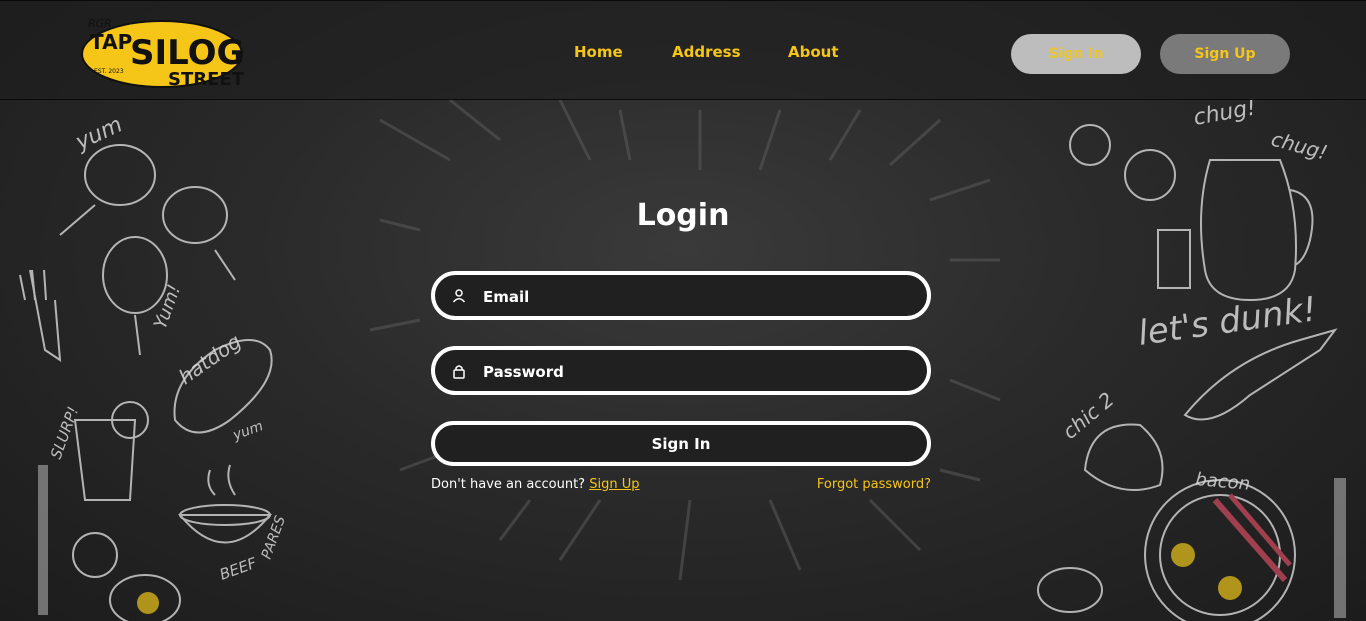 The height and width of the screenshot is (621, 1366). Describe the element at coordinates (698, 296) in the screenshot. I see `email-input` at that location.